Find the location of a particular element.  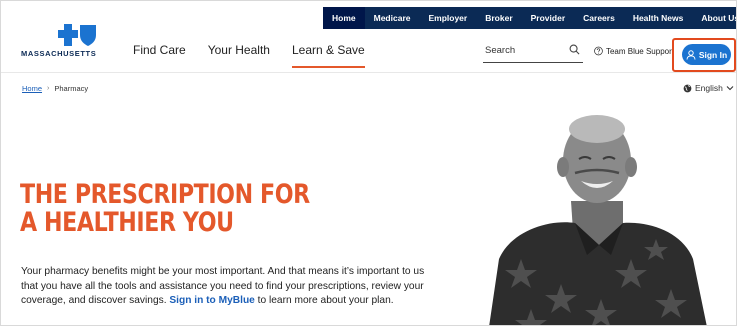

breadcrumb-current: Pharmacy is located at coordinates (71, 88).